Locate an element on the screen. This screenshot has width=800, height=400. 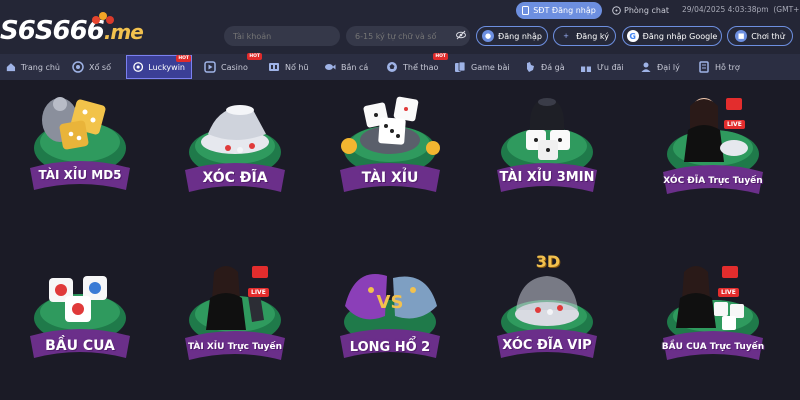
game-title: XÓC ĐĨA is located at coordinates (235, 178).